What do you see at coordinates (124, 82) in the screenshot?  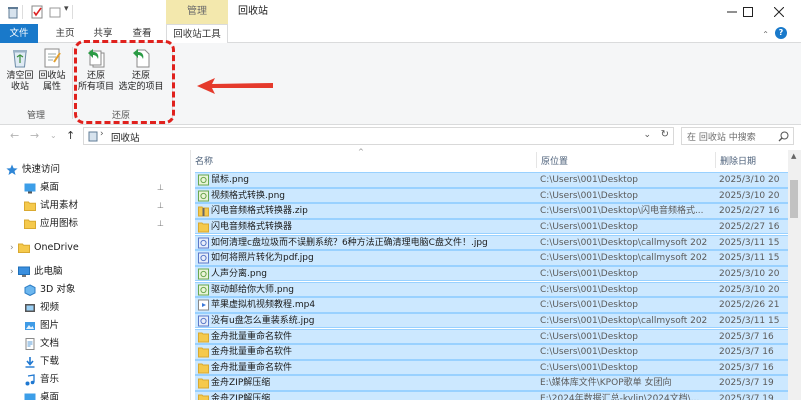 I see `highlight-annotation` at bounding box center [124, 82].